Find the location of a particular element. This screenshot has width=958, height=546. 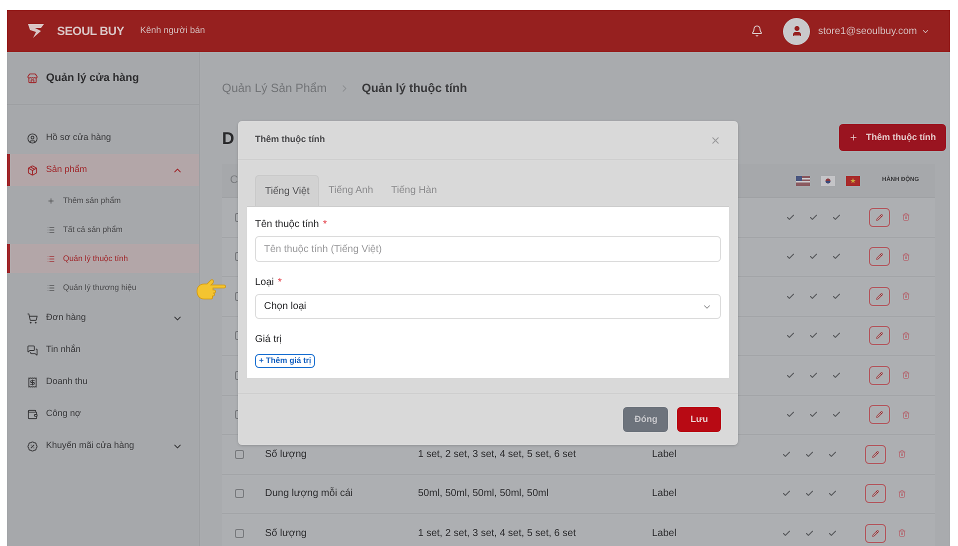

sidebar-item: Hồ sơ cửa hàng is located at coordinates (103, 138).